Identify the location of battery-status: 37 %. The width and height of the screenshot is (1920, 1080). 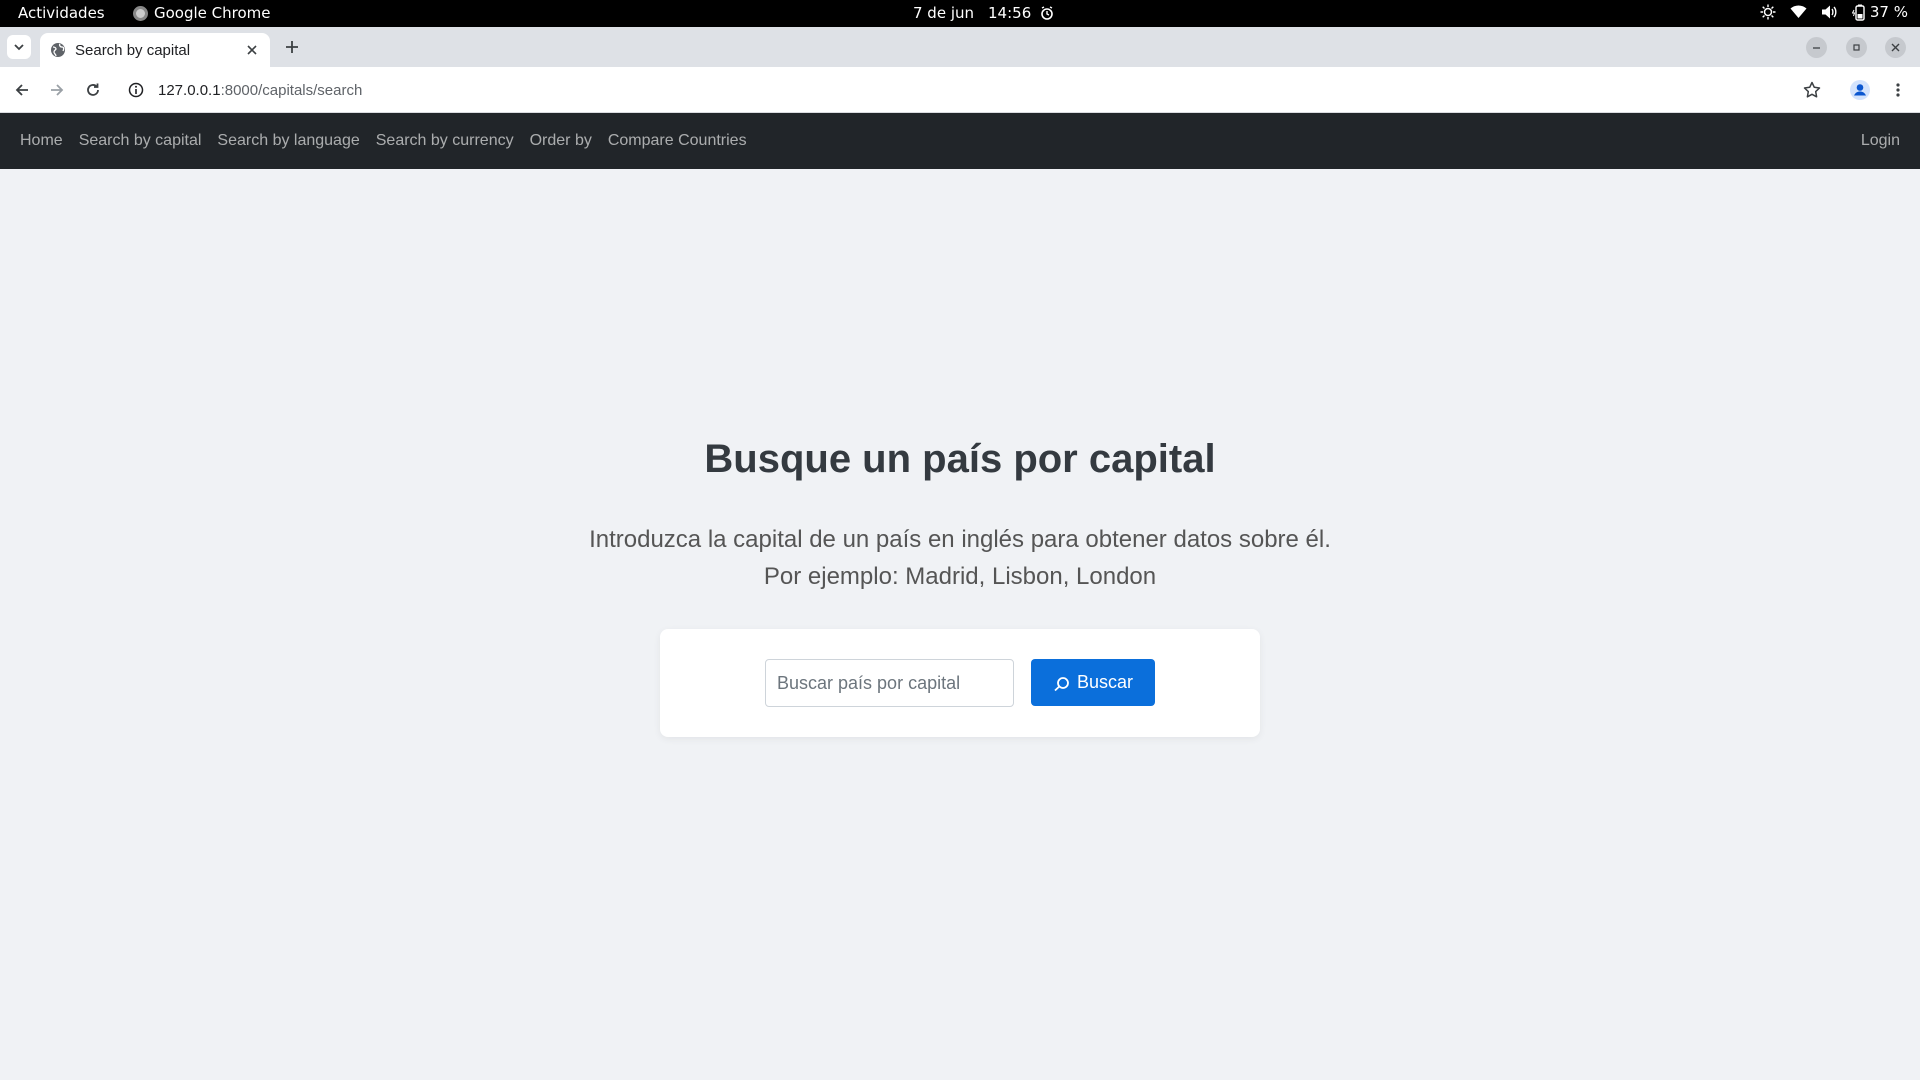
(1879, 12).